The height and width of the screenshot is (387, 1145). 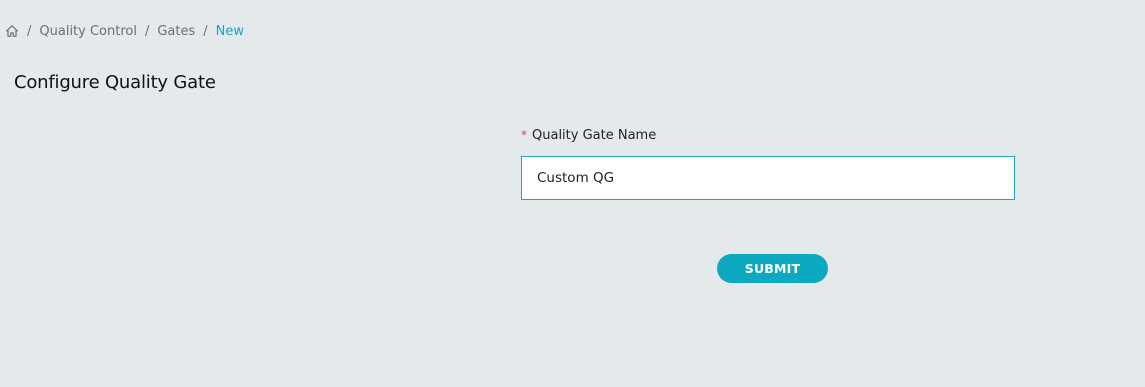 I want to click on home-icon, so click(x=11, y=31).